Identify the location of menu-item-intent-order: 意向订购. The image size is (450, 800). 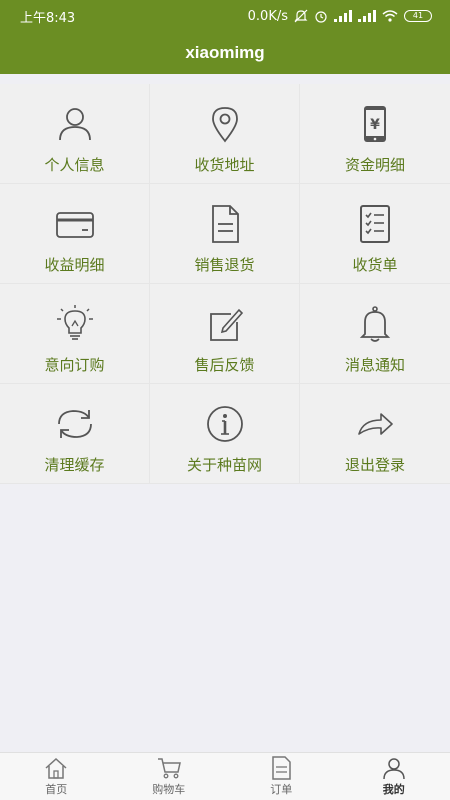
(75, 334).